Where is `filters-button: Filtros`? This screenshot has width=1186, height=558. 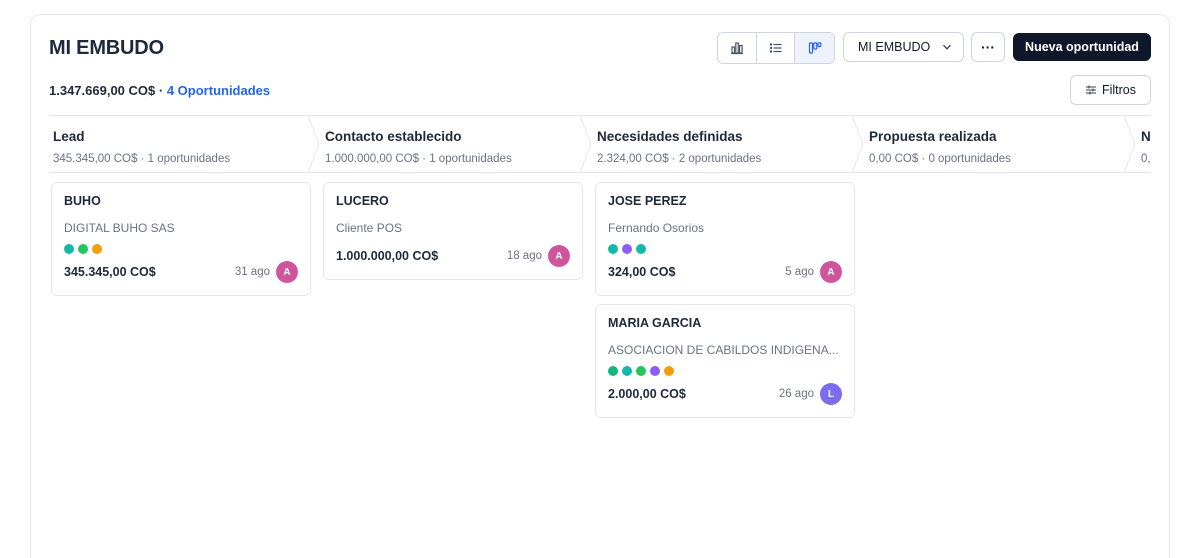
filters-button: Filtros is located at coordinates (1110, 90).